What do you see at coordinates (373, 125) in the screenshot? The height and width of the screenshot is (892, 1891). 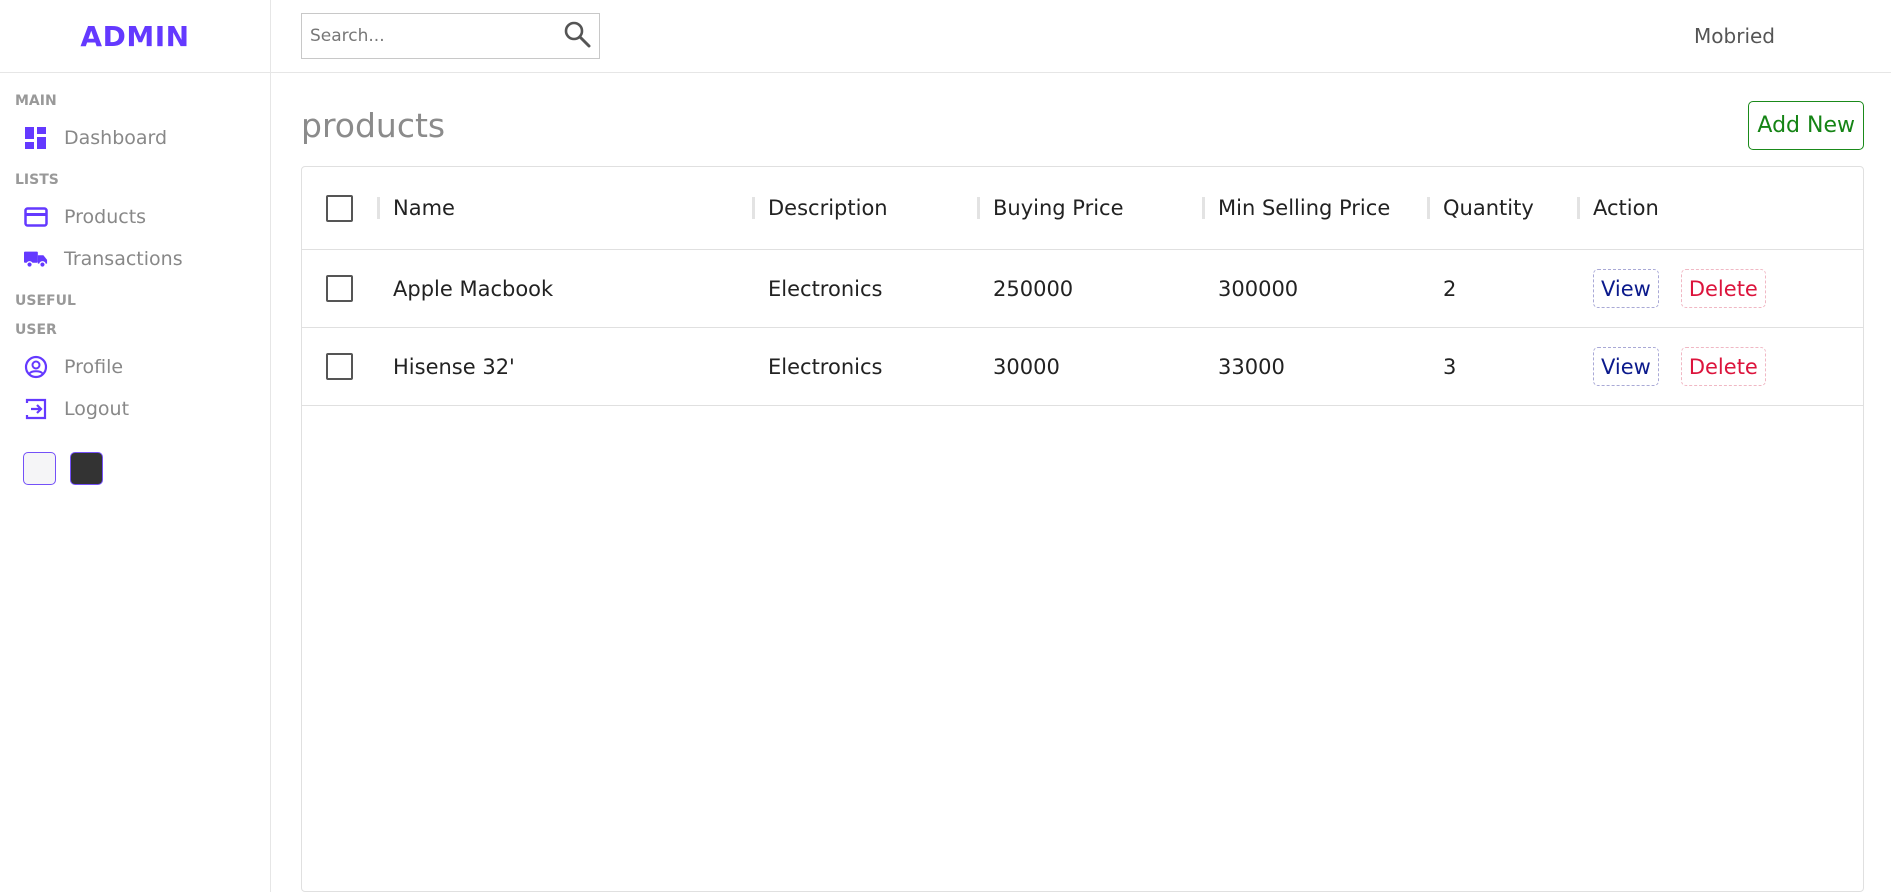 I see `page-title: products` at bounding box center [373, 125].